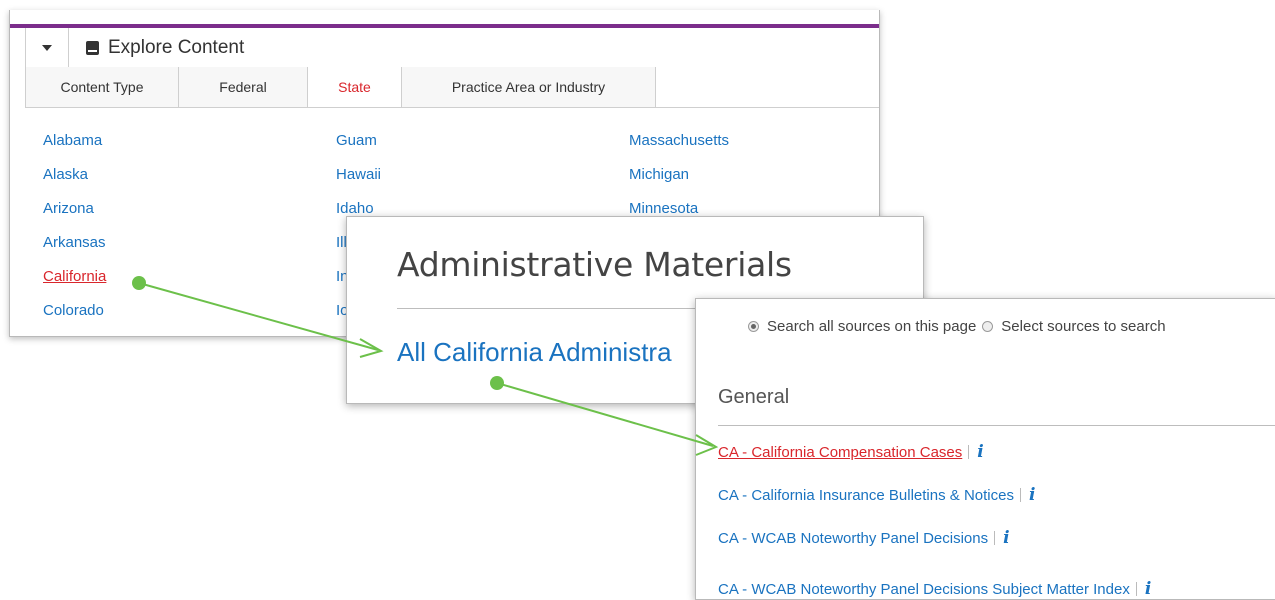 Image resolution: width=1275 pixels, height=600 pixels. Describe the element at coordinates (355, 208) in the screenshot. I see `state-link: Idaho` at that location.